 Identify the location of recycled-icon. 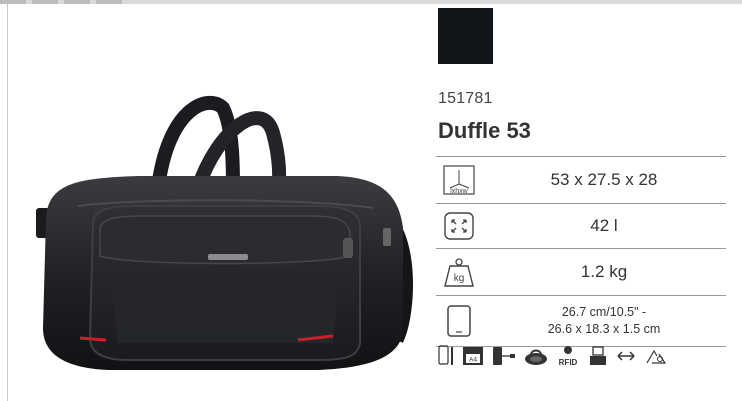
(656, 356).